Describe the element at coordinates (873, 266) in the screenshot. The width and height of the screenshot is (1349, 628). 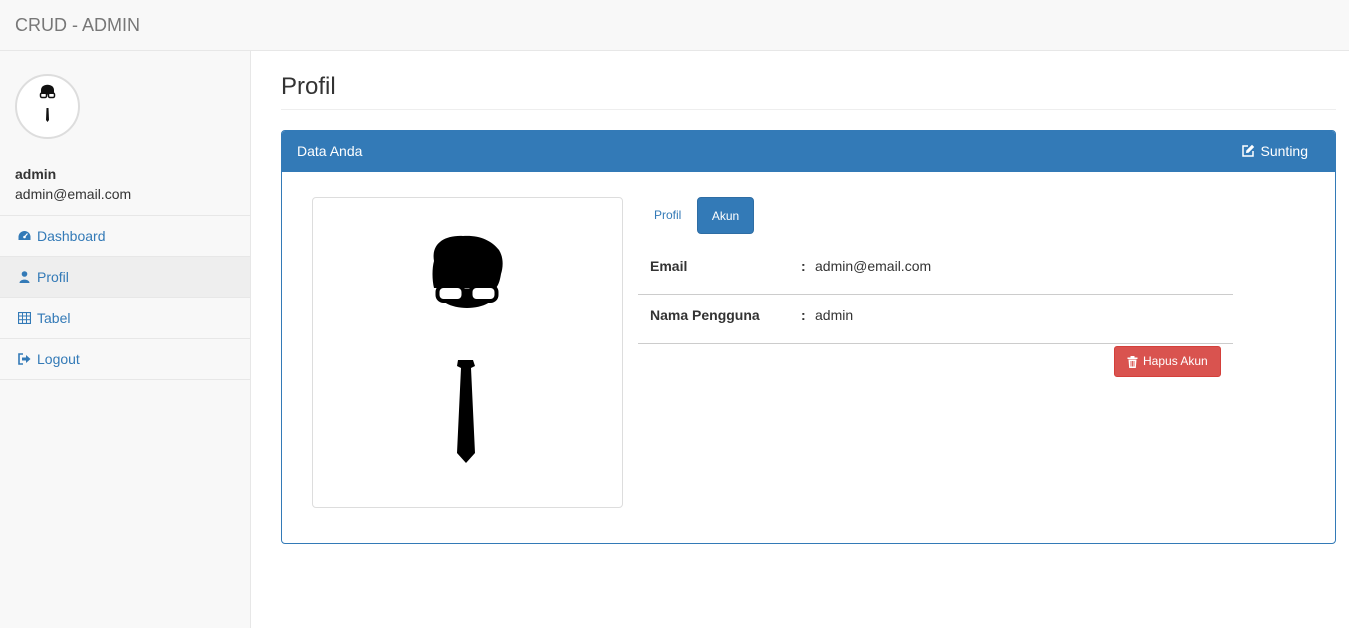
I see `field-value: admin@email.com` at that location.